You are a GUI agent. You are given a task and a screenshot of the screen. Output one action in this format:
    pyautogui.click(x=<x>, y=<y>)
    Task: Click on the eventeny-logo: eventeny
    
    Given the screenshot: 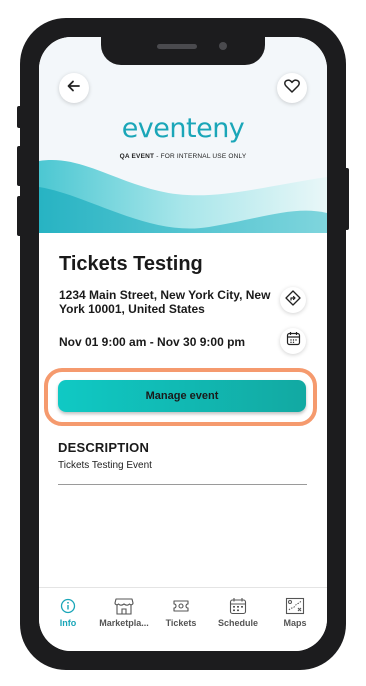 What is the action you would take?
    pyautogui.click(x=183, y=128)
    